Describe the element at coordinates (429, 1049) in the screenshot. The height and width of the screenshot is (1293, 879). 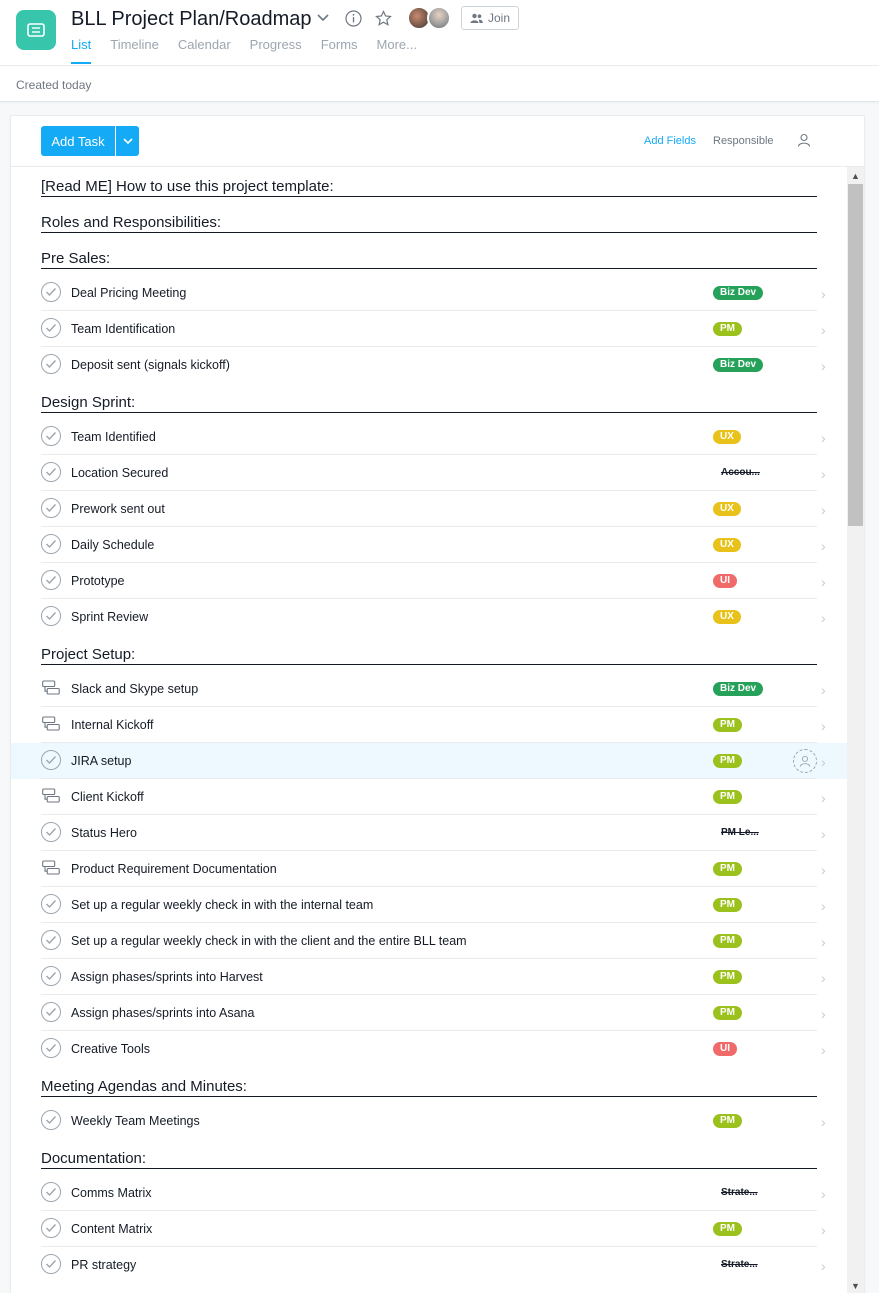
I see `task-row: Creative Tools UI ›` at that location.